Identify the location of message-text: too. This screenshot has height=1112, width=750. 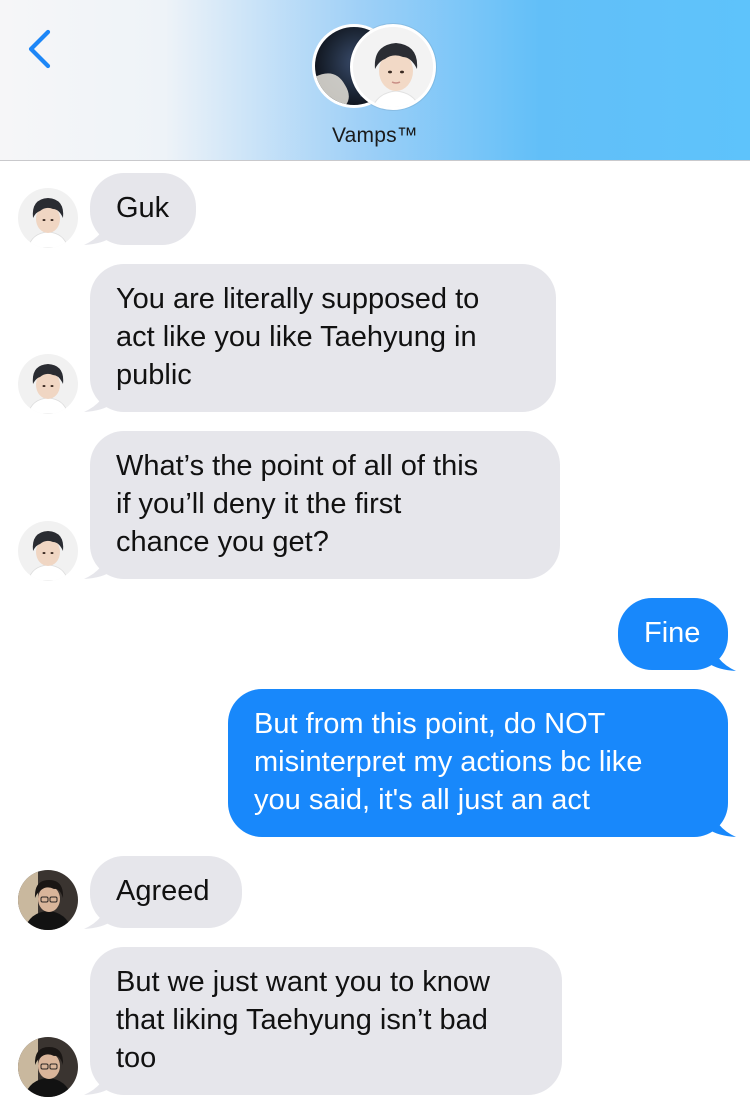
(136, 1058).